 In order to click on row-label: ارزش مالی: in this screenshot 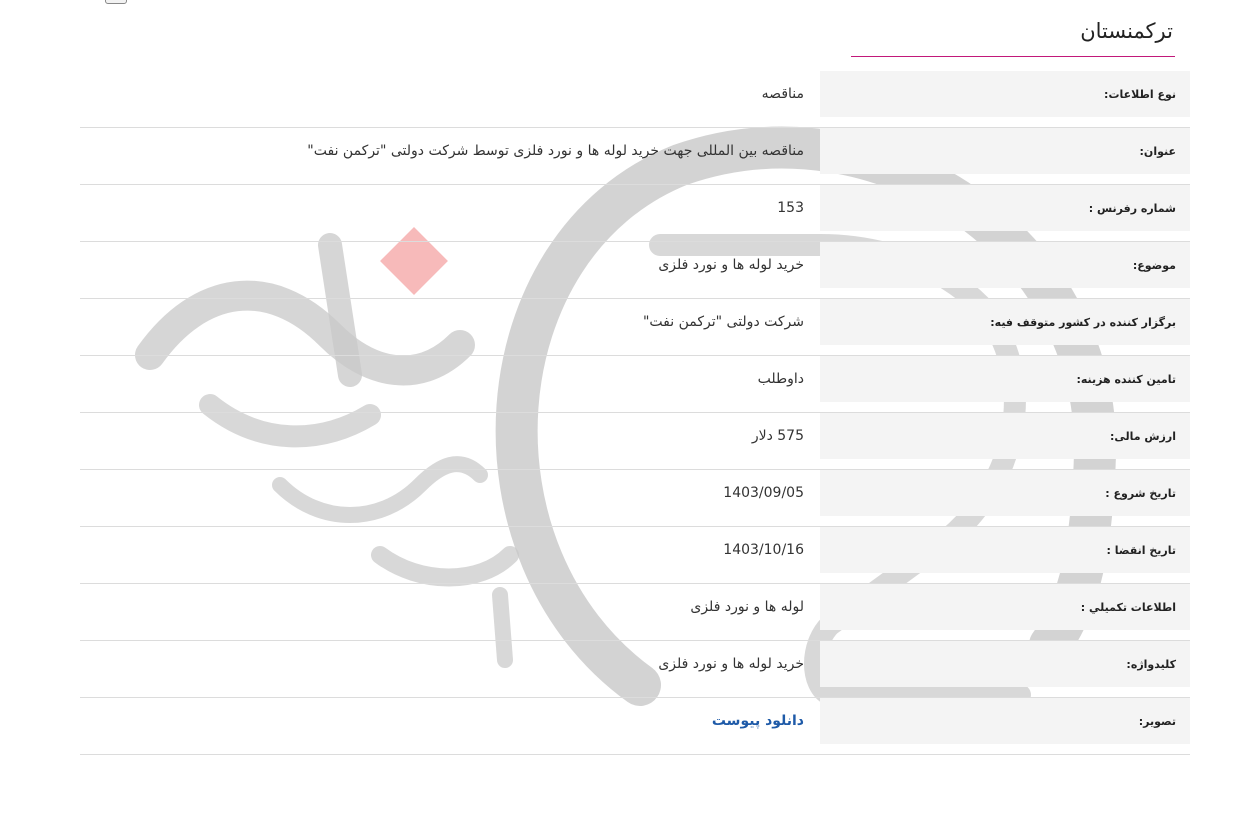, I will do `click(1005, 436)`.